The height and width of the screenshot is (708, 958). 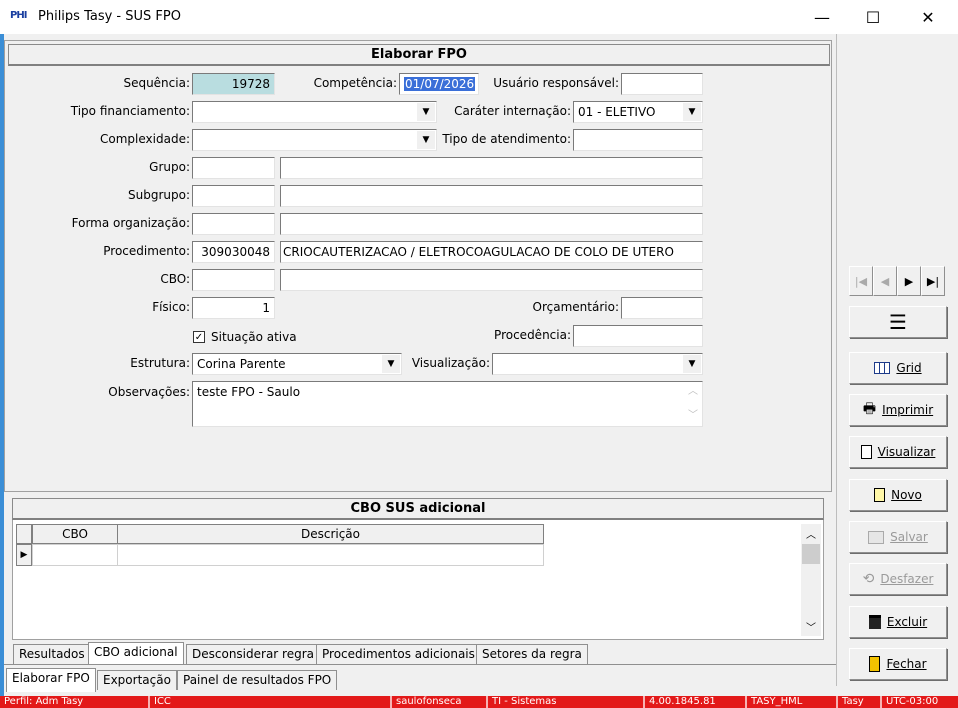 What do you see at coordinates (597, 364) in the screenshot?
I see `visualizacao-select: ▼` at bounding box center [597, 364].